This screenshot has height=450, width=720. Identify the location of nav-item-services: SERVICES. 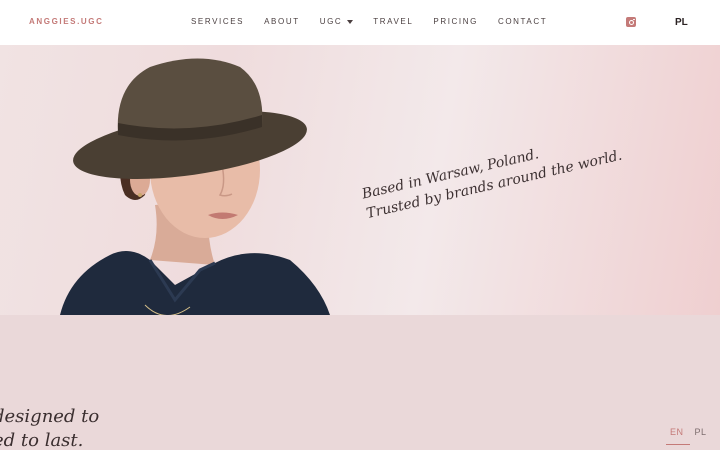
(217, 21).